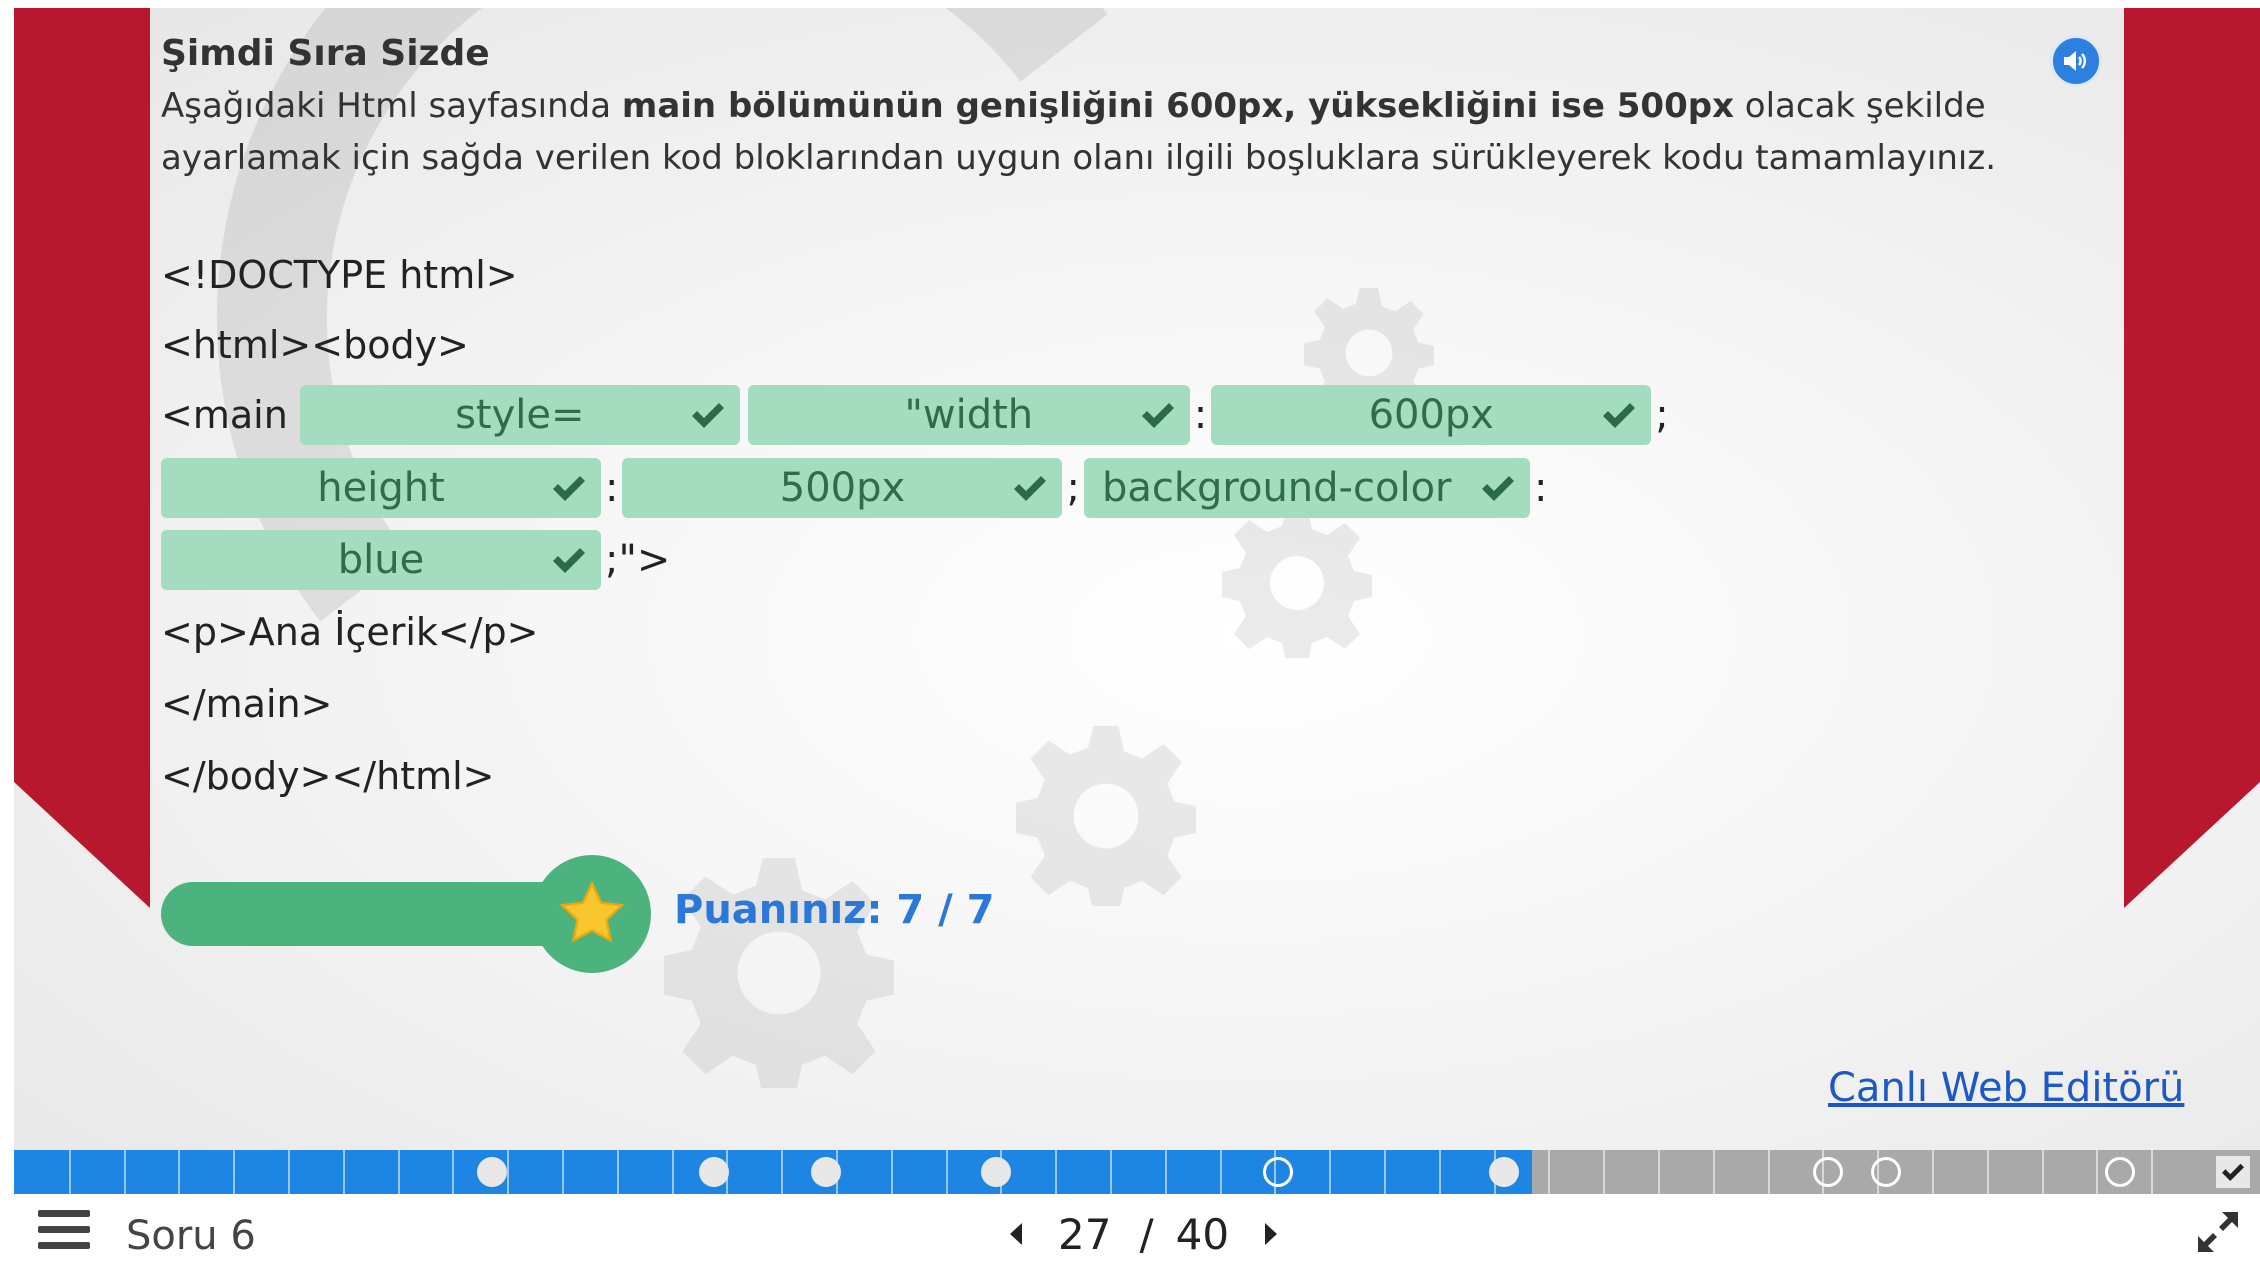 This screenshot has width=2260, height=1284. I want to click on caret-right-icon, so click(1271, 1234).